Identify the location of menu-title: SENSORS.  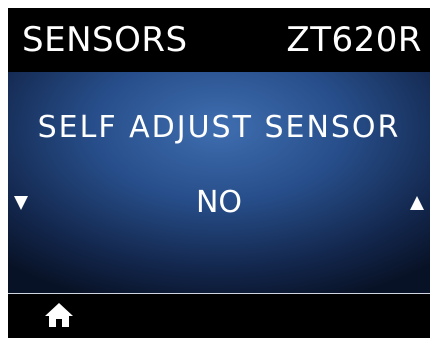
(105, 40).